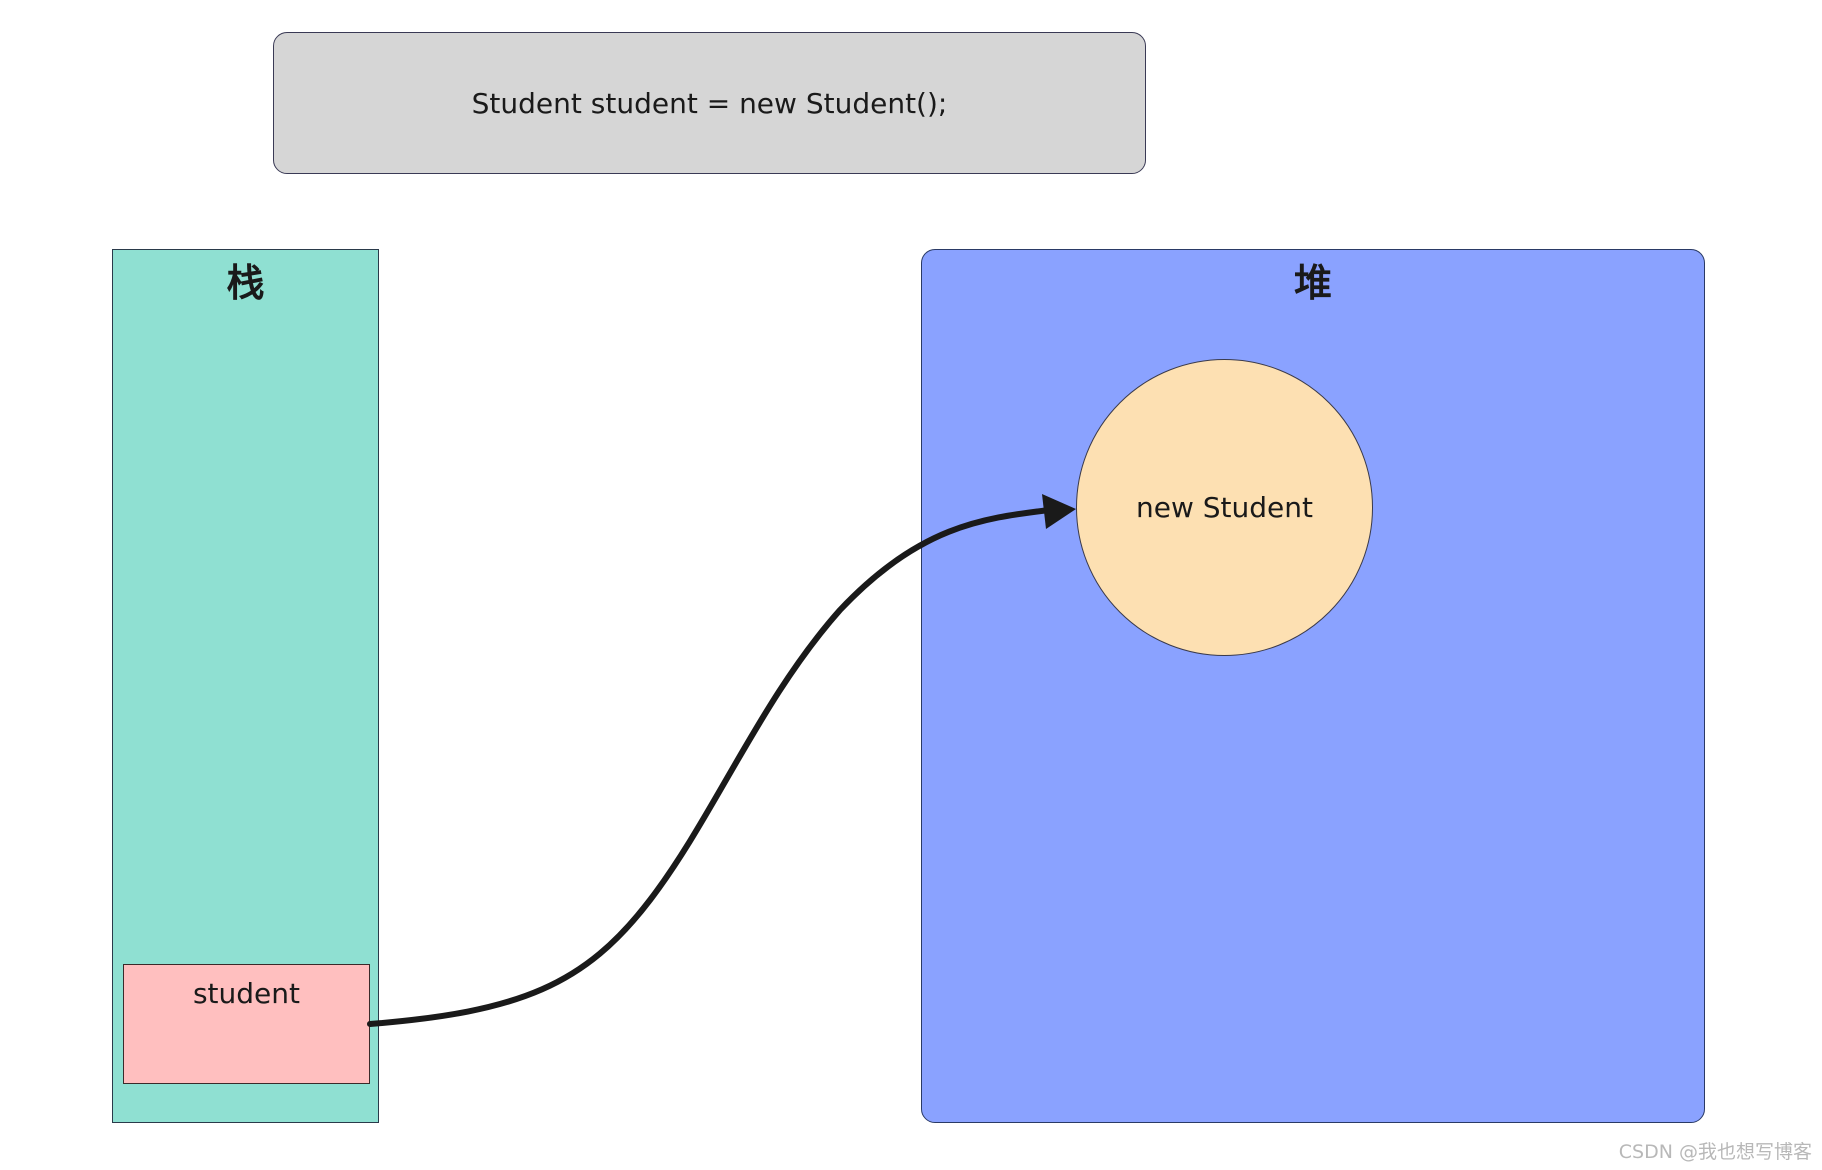 This screenshot has width=1822, height=1170. I want to click on watermark: CSDN @我也想写博客, so click(1715, 1152).